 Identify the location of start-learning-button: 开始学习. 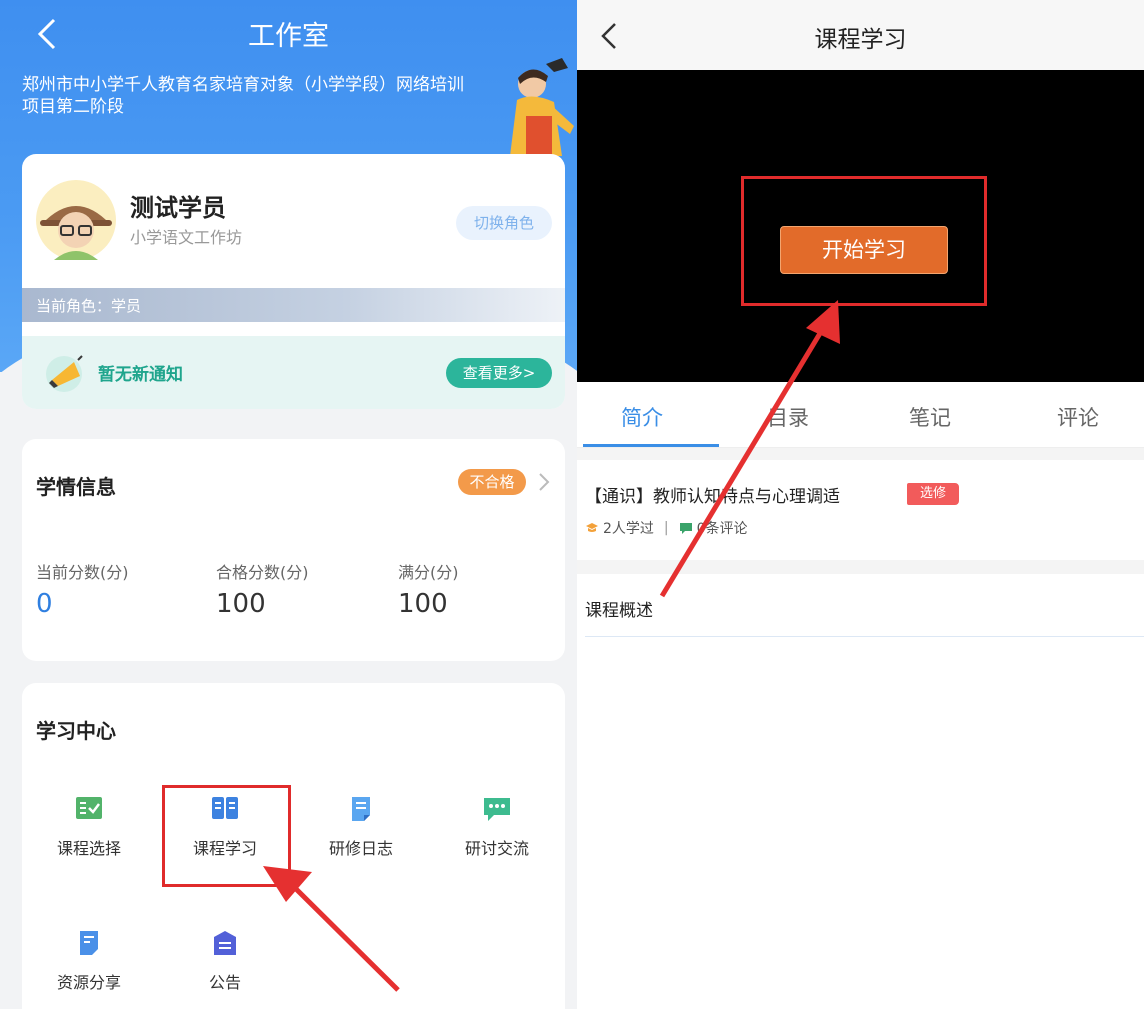
(864, 250).